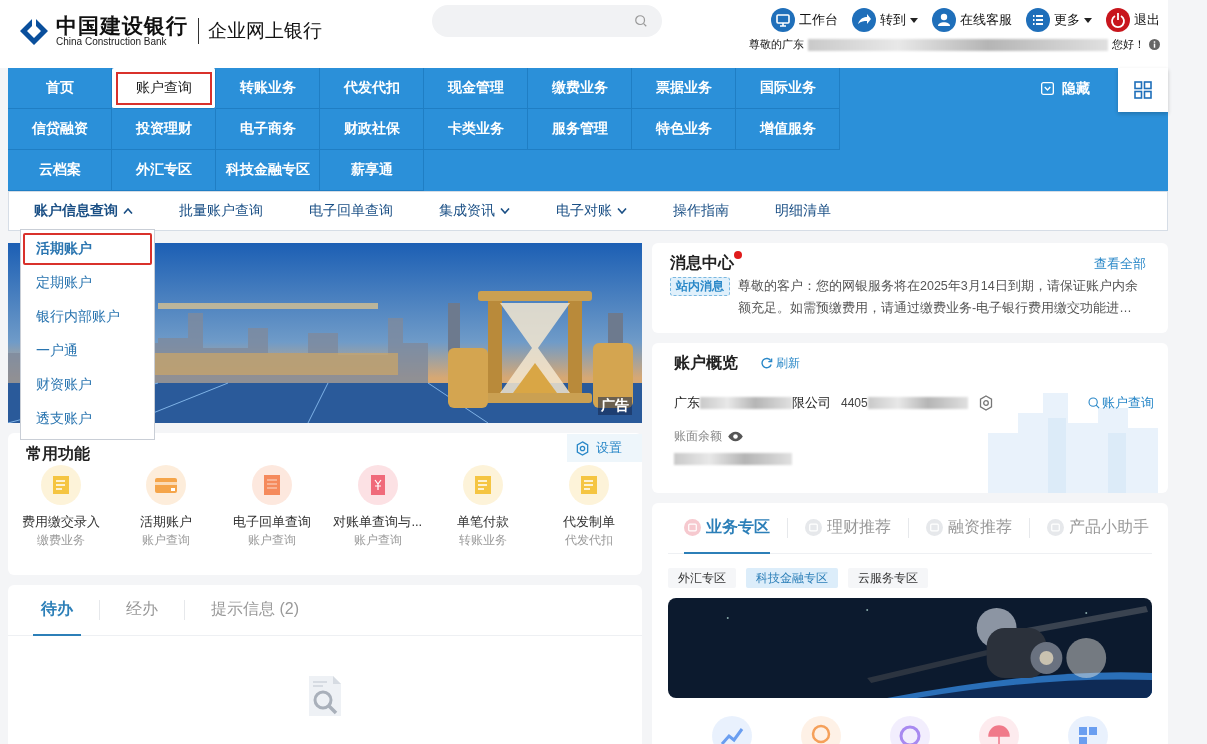 The height and width of the screenshot is (744, 1207). What do you see at coordinates (111, 42) in the screenshot?
I see `bank-name-english: China Construction Bank` at bounding box center [111, 42].